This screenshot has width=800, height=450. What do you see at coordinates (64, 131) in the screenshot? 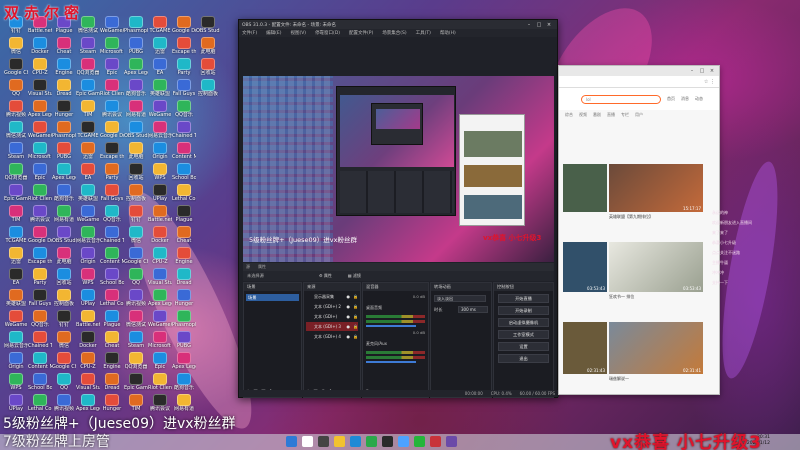
I see `desktop-icon: Phasmophobia` at bounding box center [64, 131].